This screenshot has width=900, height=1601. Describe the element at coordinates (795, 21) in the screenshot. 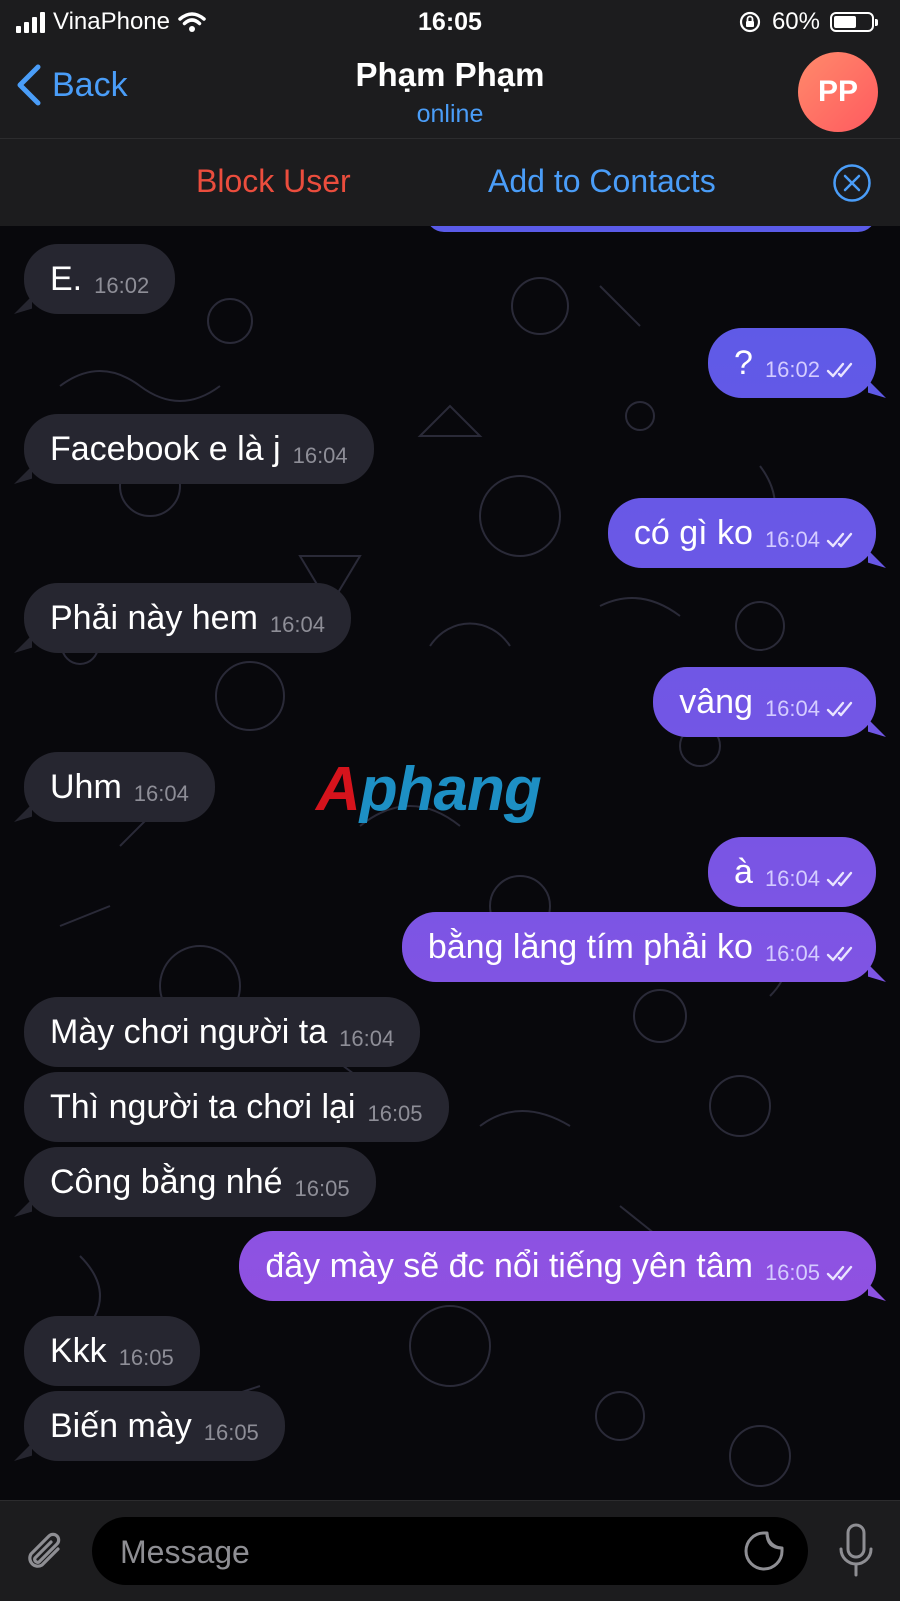

I see `battery-percent: 60%` at that location.